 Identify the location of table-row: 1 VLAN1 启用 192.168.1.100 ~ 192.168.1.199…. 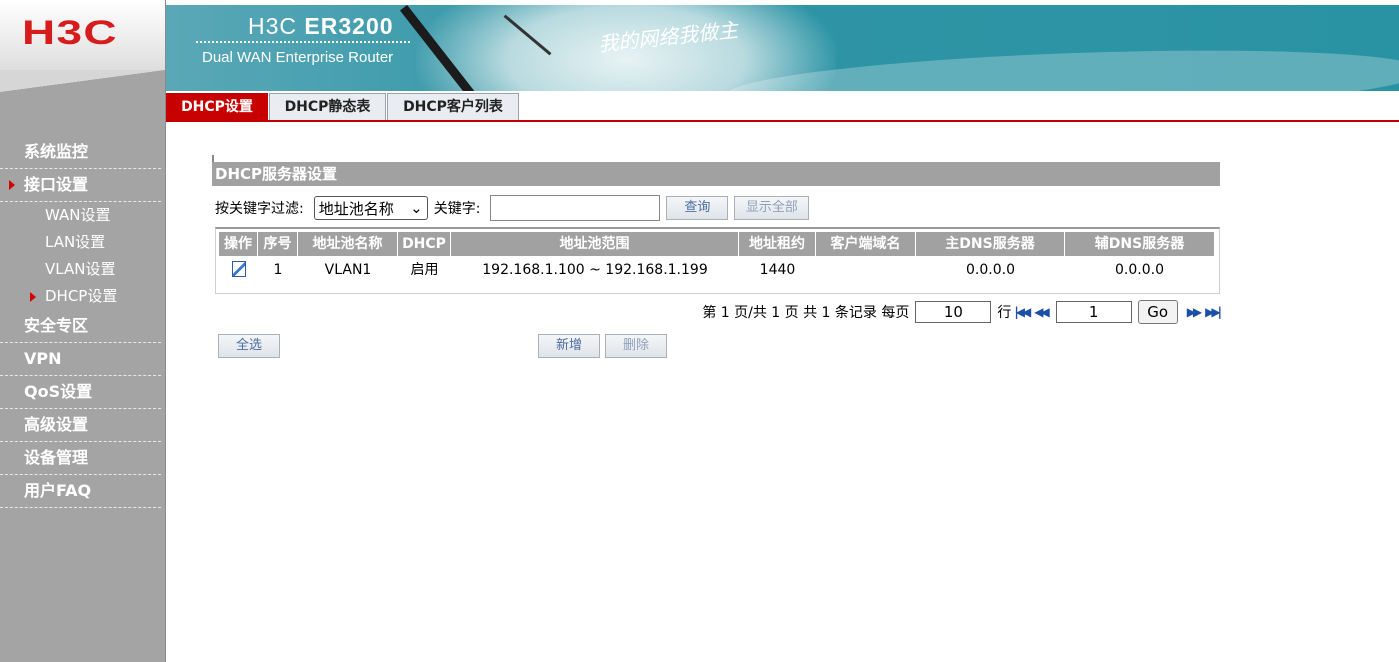
(716, 270).